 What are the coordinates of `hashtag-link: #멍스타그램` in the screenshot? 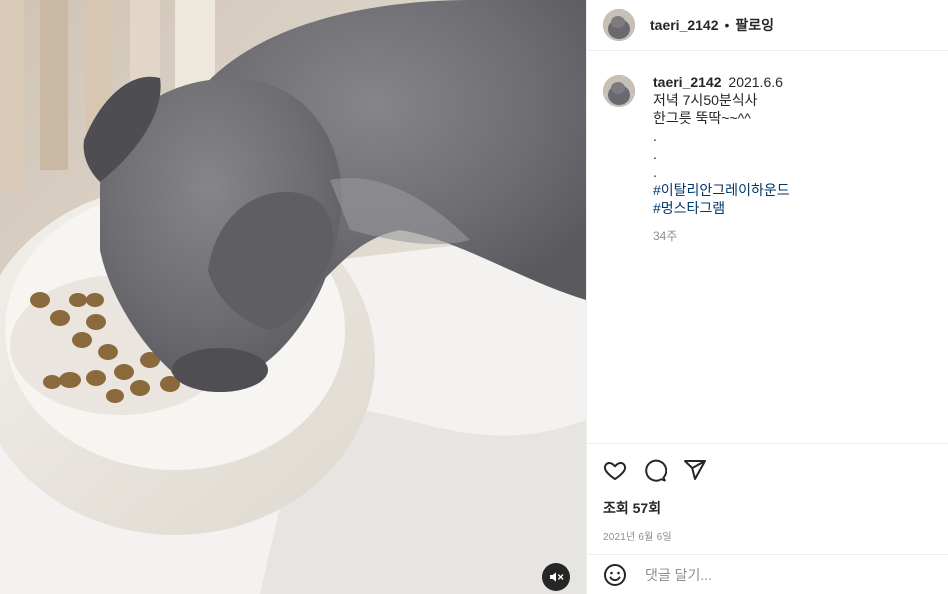 It's located at (721, 208).